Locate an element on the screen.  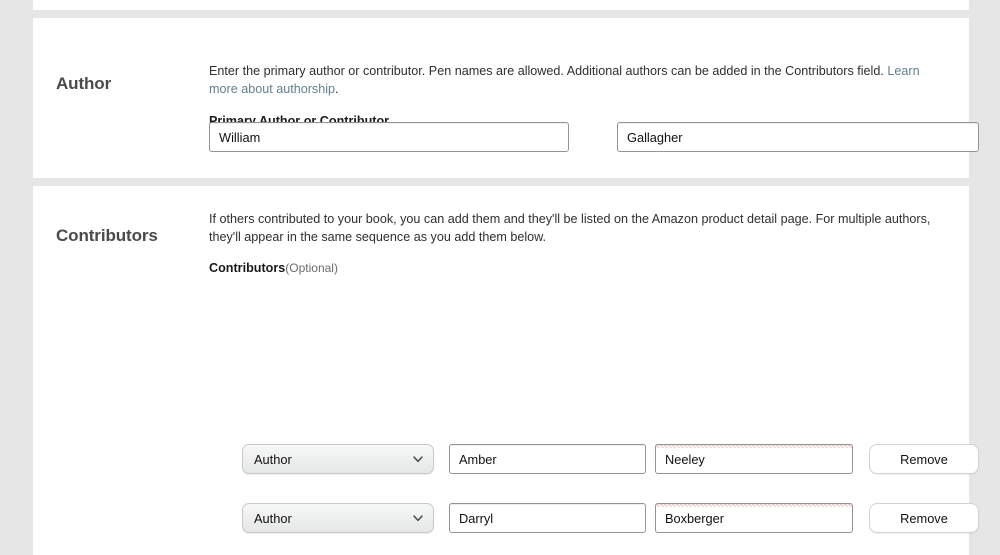
contributors-field-label: Contributors(Optional) is located at coordinates (578, 268).